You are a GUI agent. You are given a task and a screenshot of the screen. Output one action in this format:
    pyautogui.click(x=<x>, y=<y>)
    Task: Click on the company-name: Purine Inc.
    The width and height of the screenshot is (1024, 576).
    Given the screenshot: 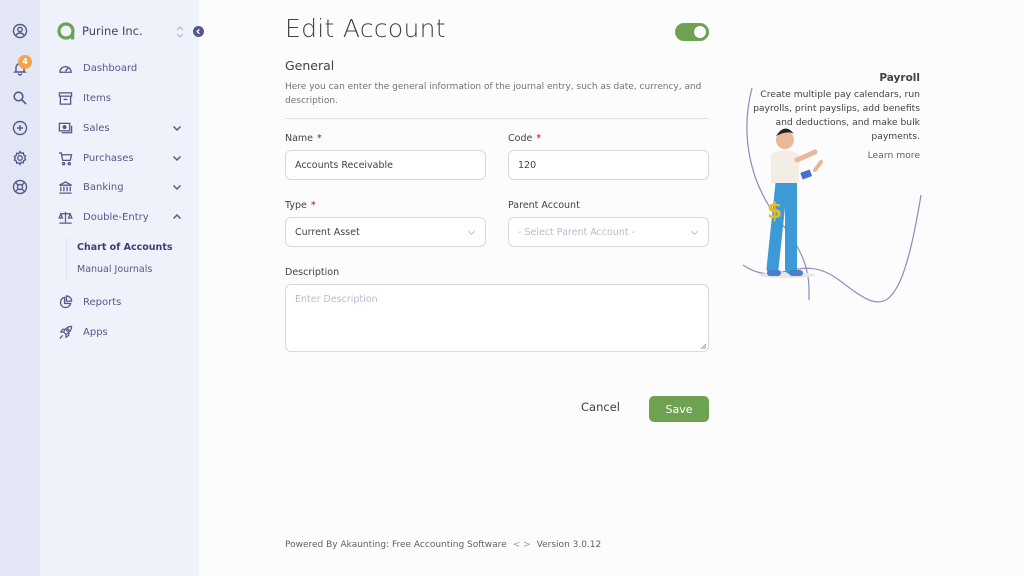 What is the action you would take?
    pyautogui.click(x=112, y=31)
    